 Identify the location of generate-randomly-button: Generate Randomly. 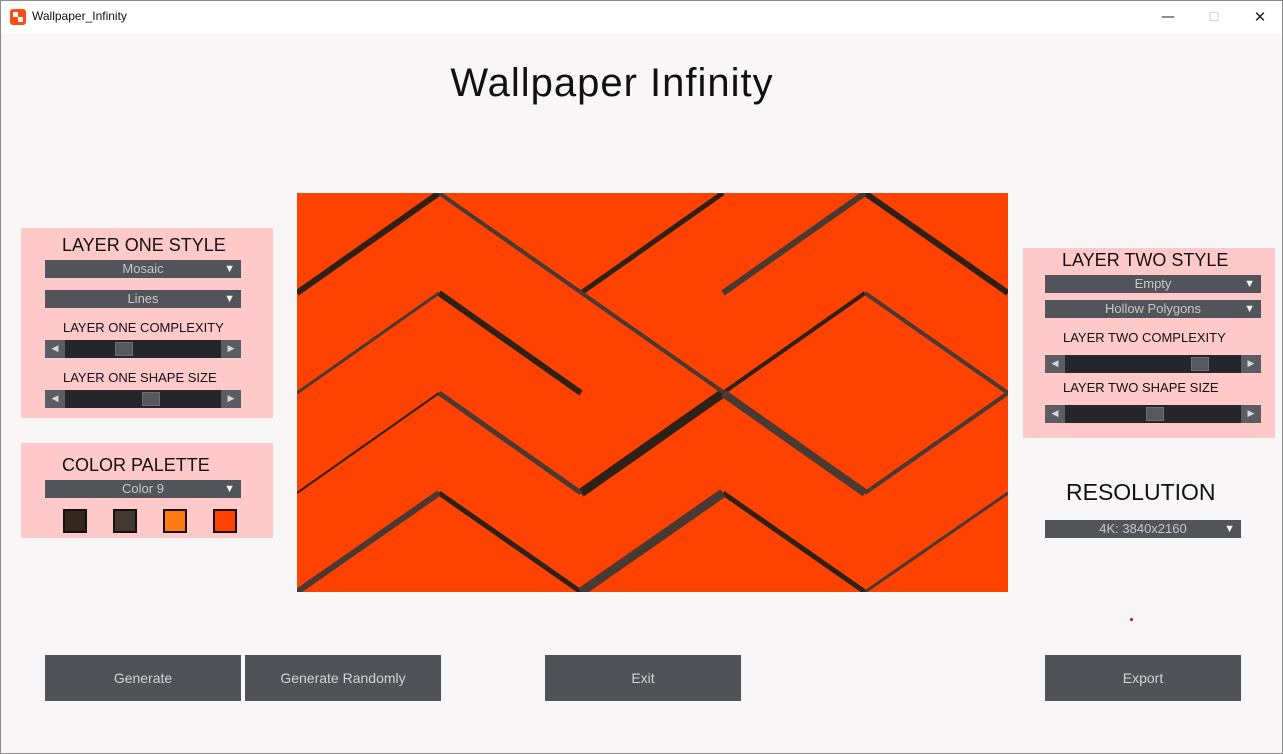
(343, 678).